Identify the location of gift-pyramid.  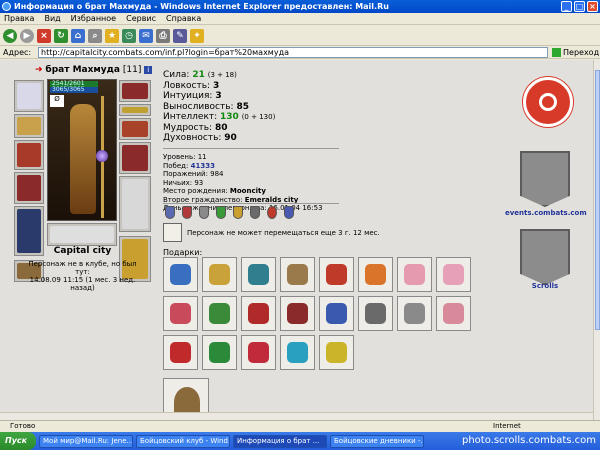
(219, 274).